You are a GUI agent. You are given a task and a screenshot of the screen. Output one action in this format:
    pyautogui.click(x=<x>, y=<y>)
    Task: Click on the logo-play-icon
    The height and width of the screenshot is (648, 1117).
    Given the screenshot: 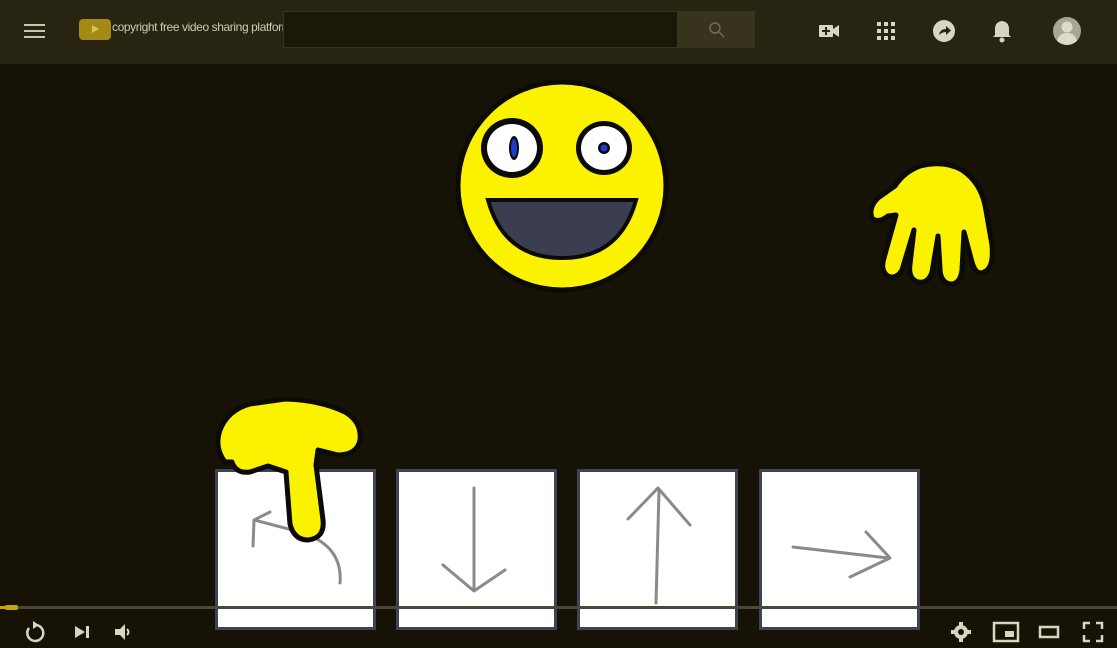 What is the action you would take?
    pyautogui.click(x=95, y=29)
    